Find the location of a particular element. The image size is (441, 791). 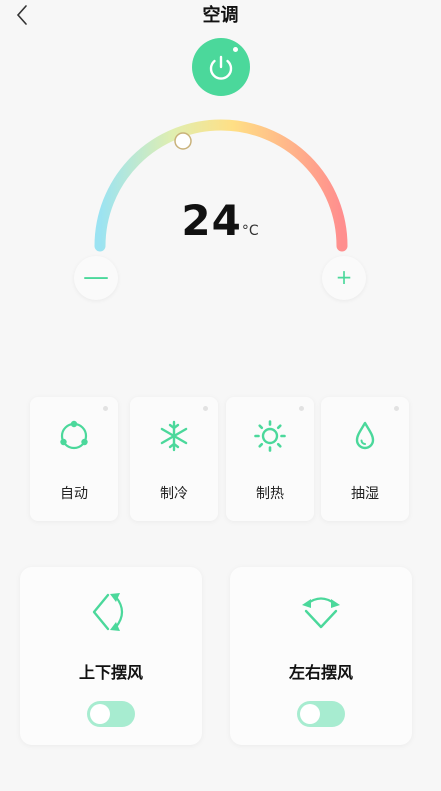

temperature-unit: °C is located at coordinates (250, 231).